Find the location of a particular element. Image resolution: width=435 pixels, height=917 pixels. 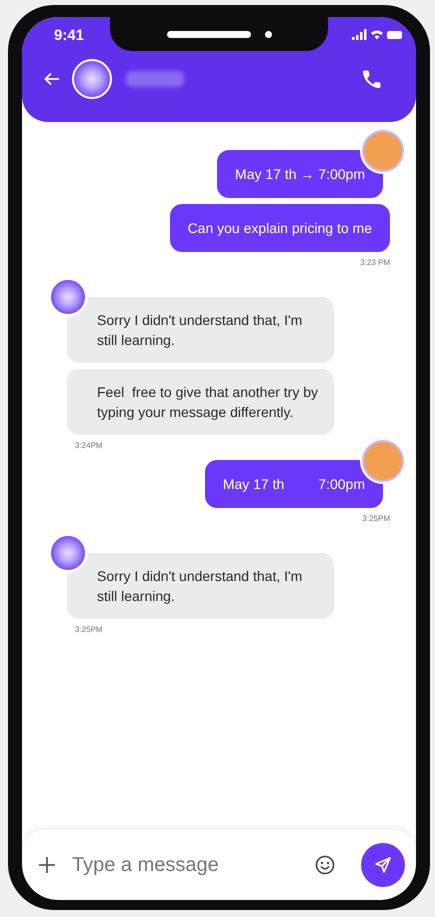

message-time: 3:24PM is located at coordinates (89, 445).